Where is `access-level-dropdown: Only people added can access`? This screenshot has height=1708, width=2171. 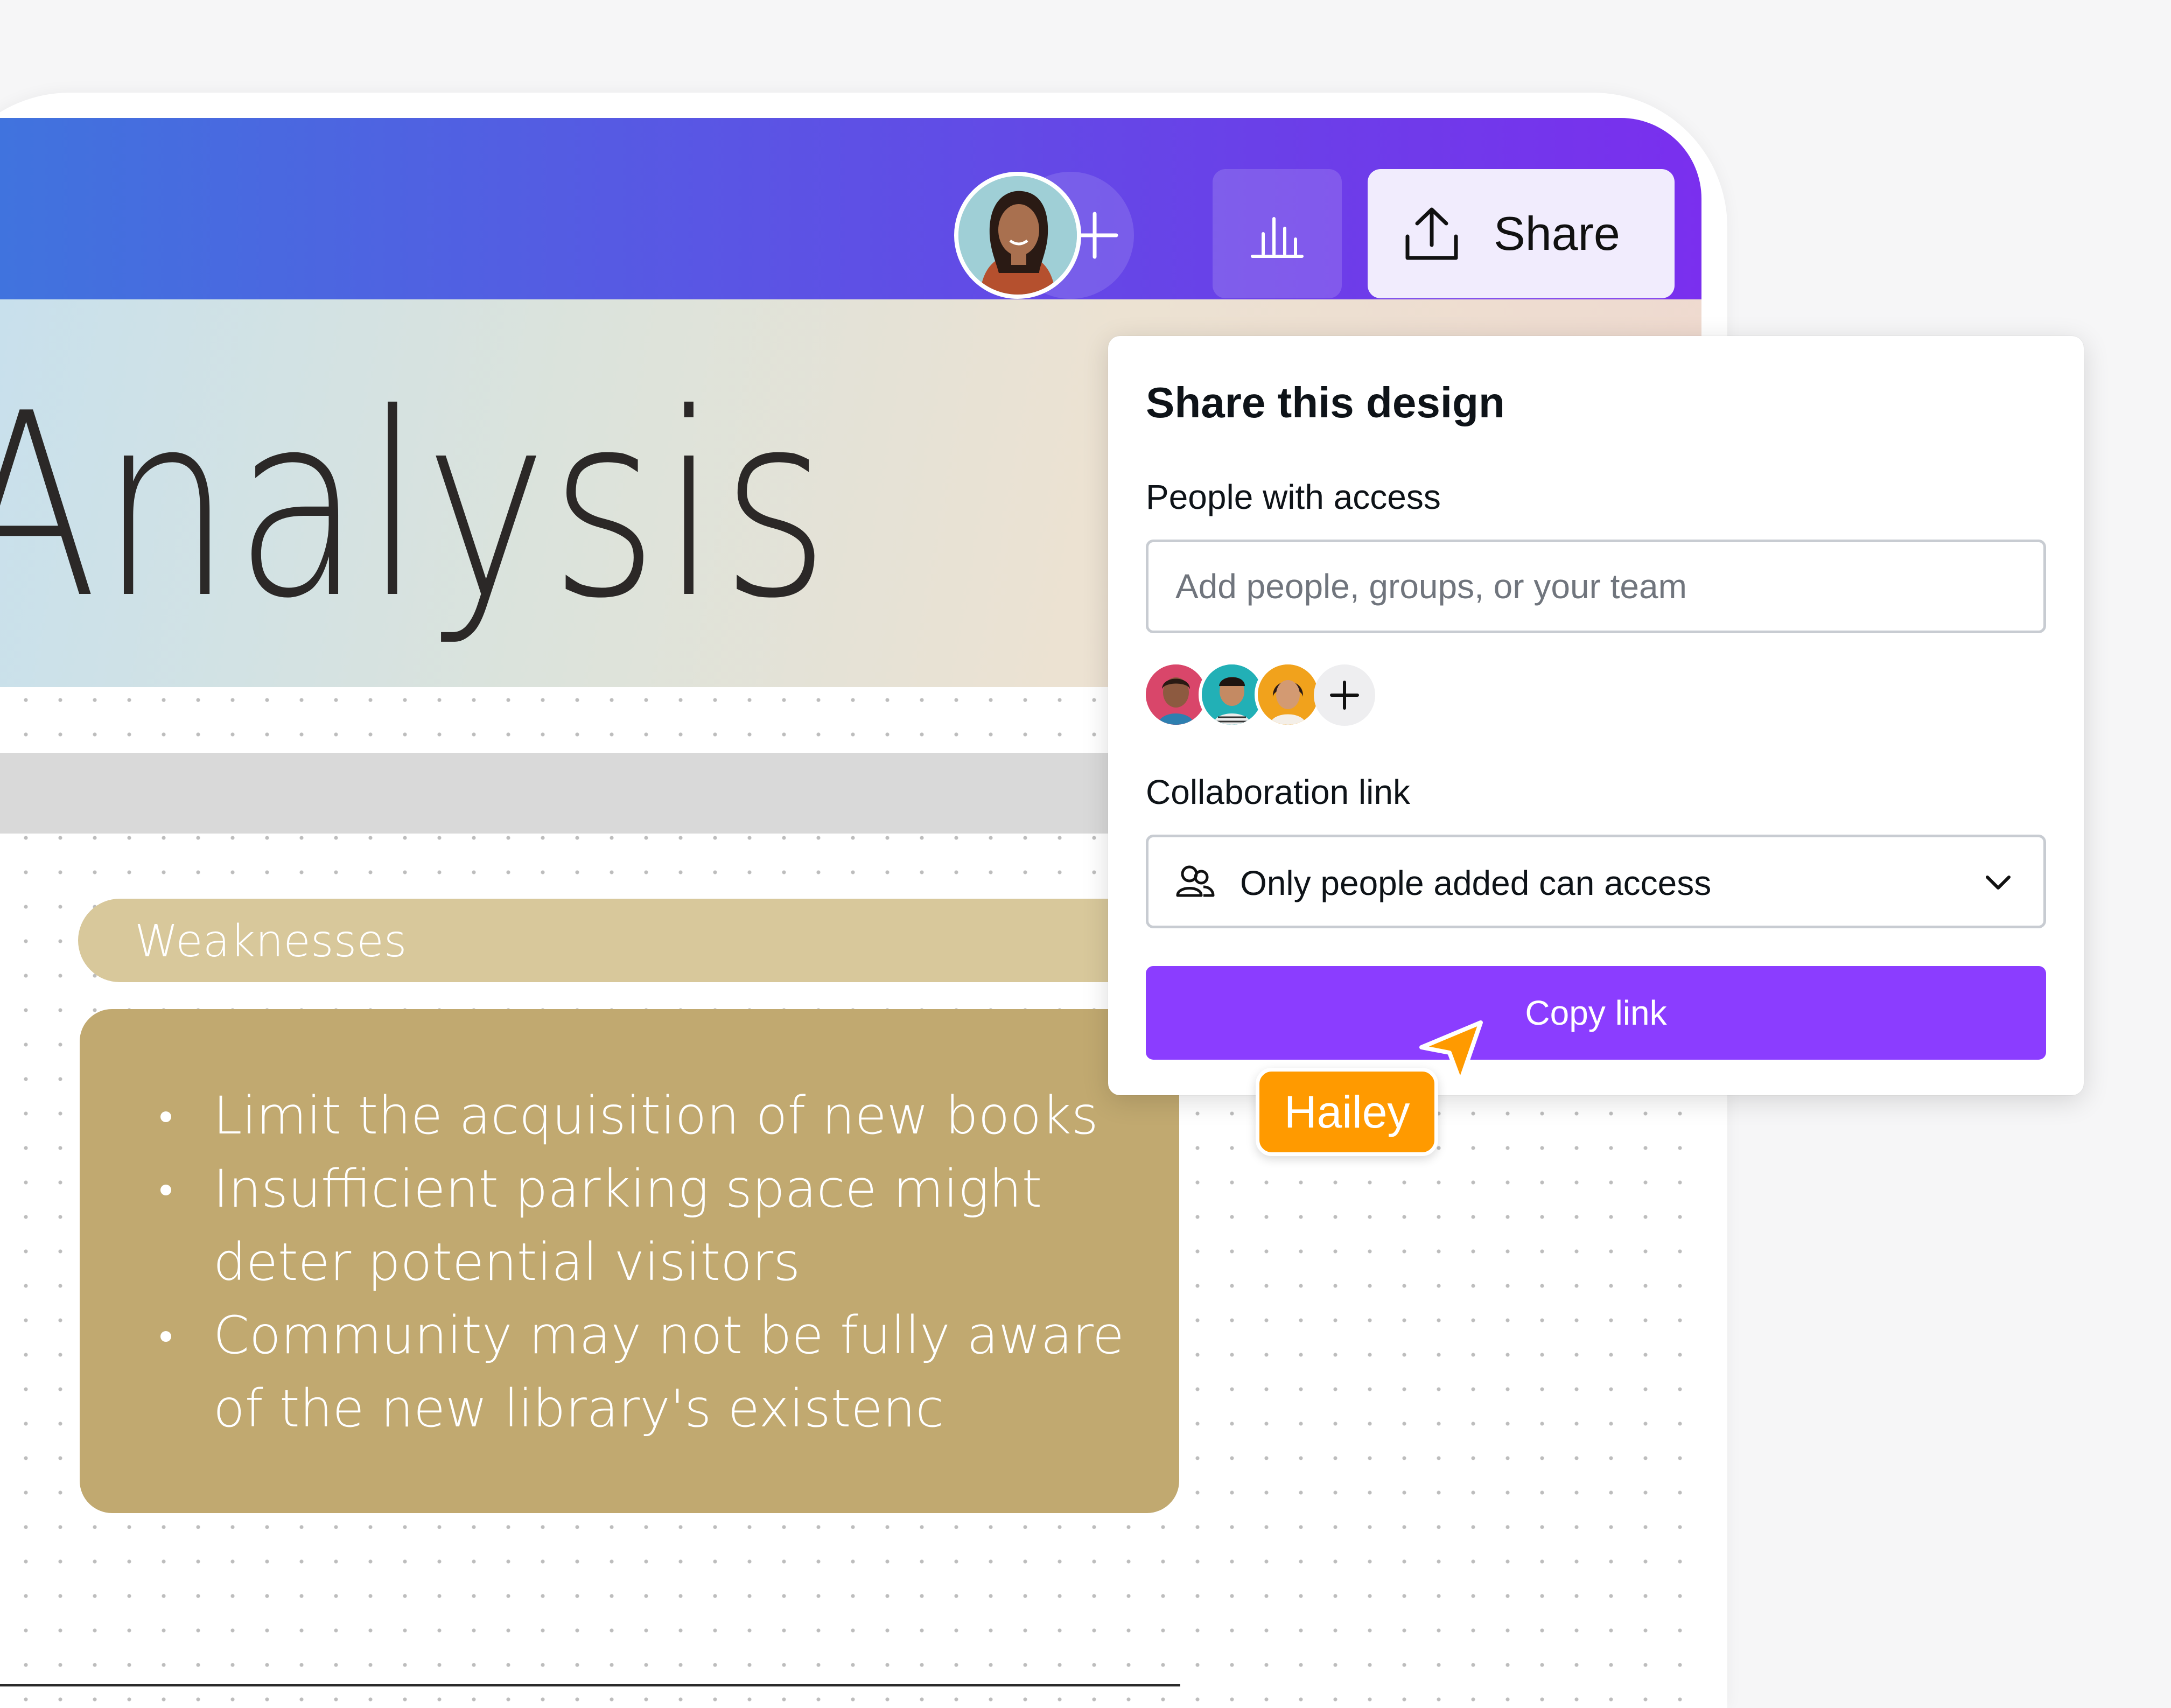 access-level-dropdown: Only people added can access is located at coordinates (1596, 881).